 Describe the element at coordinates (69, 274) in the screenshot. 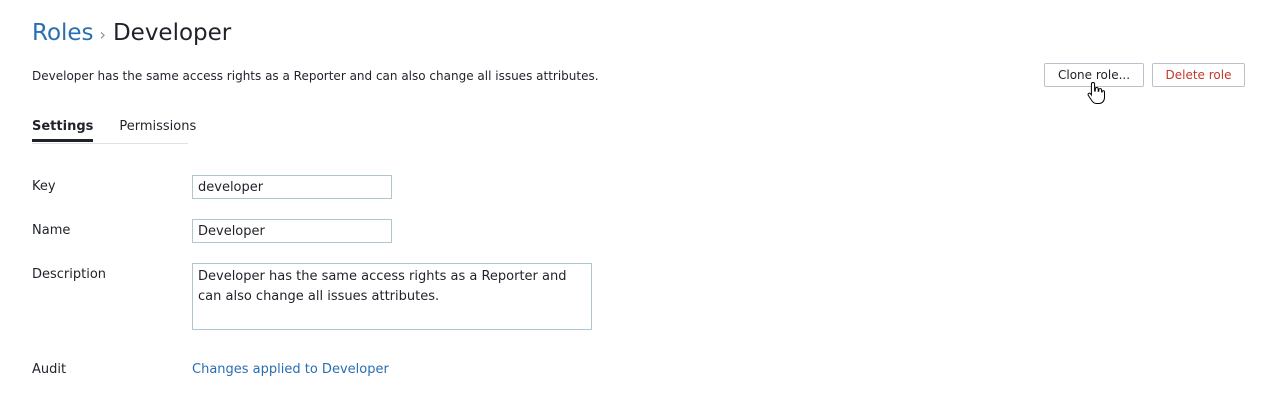

I see `description-label: Description` at that location.